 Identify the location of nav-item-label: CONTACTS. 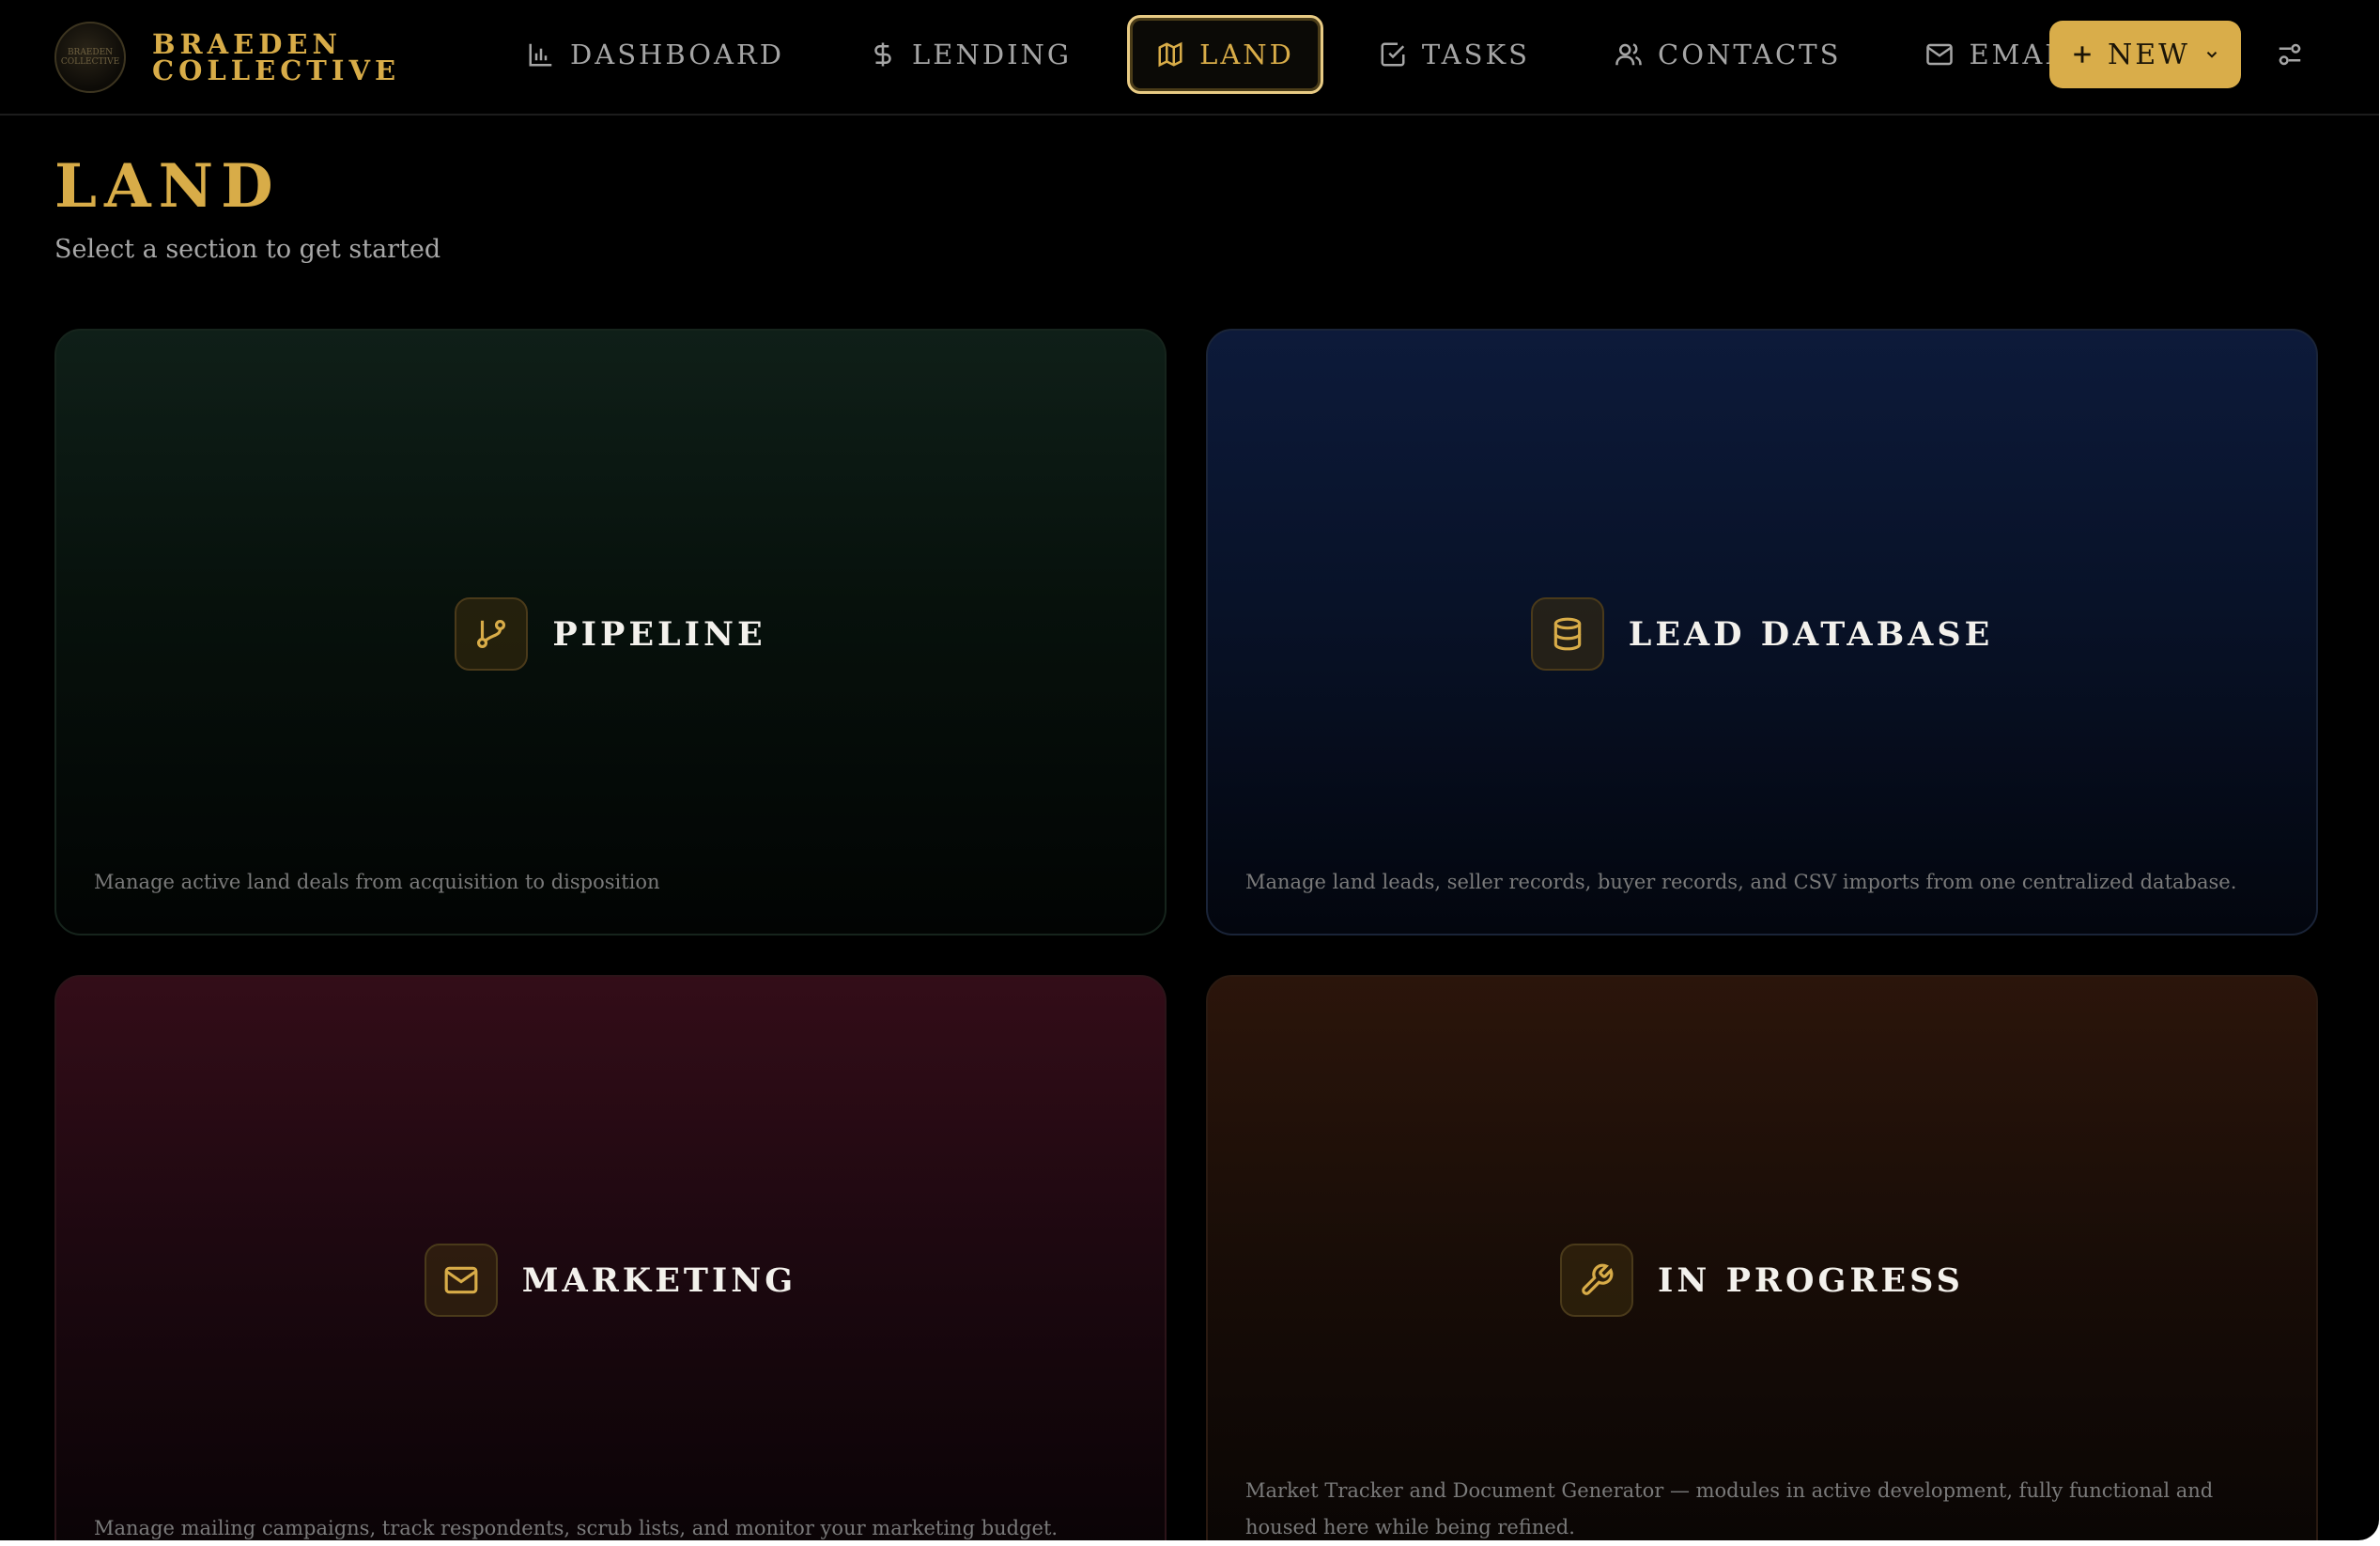
(1750, 54).